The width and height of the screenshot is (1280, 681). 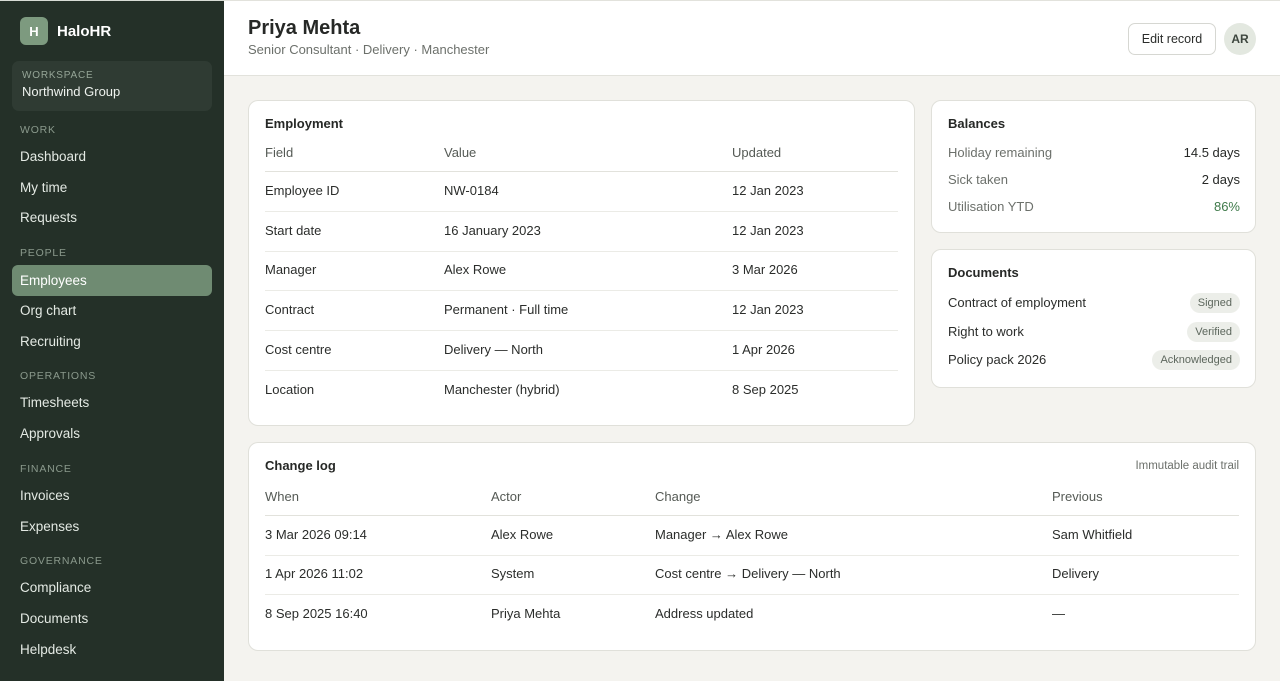 What do you see at coordinates (112, 156) in the screenshot?
I see `sidebar-item-dashboard: Dashboard` at bounding box center [112, 156].